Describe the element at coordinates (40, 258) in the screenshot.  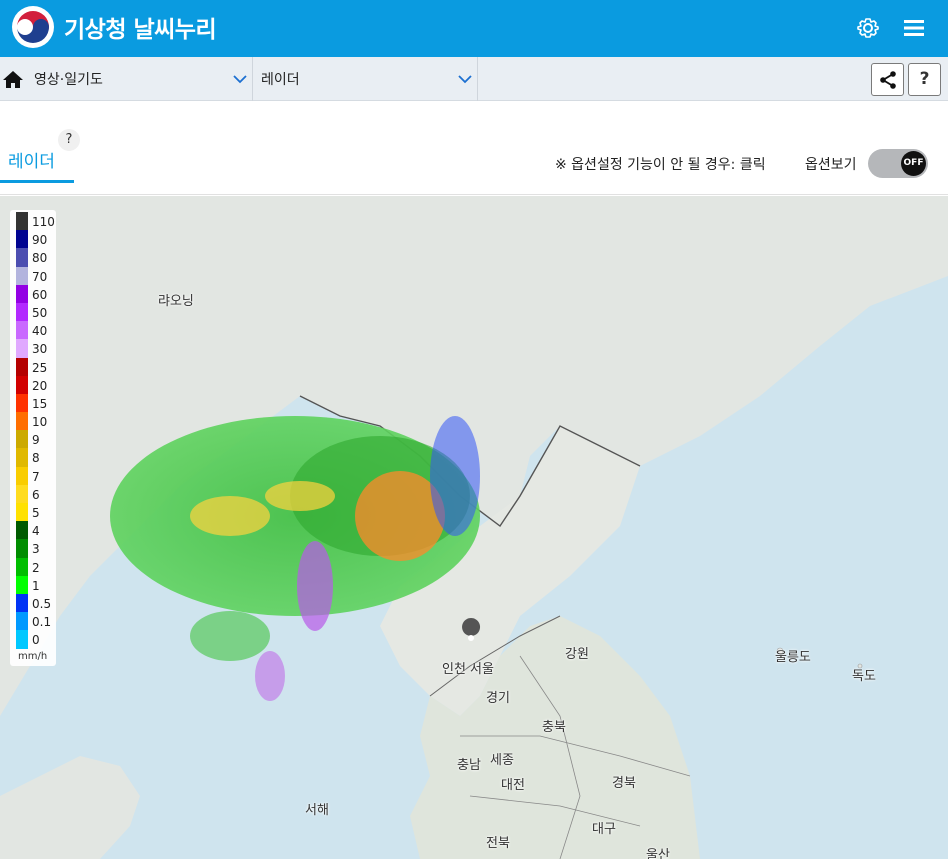
I see `legend-value: 80` at that location.